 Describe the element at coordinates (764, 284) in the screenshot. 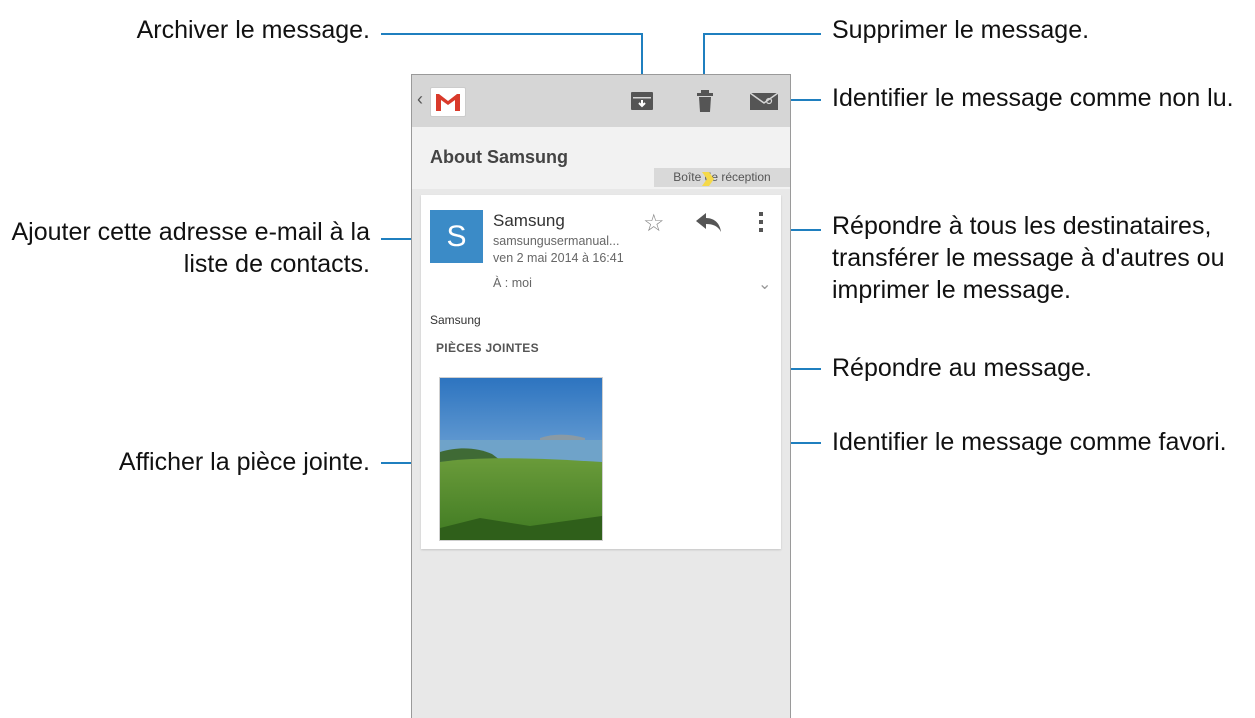

I see `chevron-down-icon: ⌄` at that location.